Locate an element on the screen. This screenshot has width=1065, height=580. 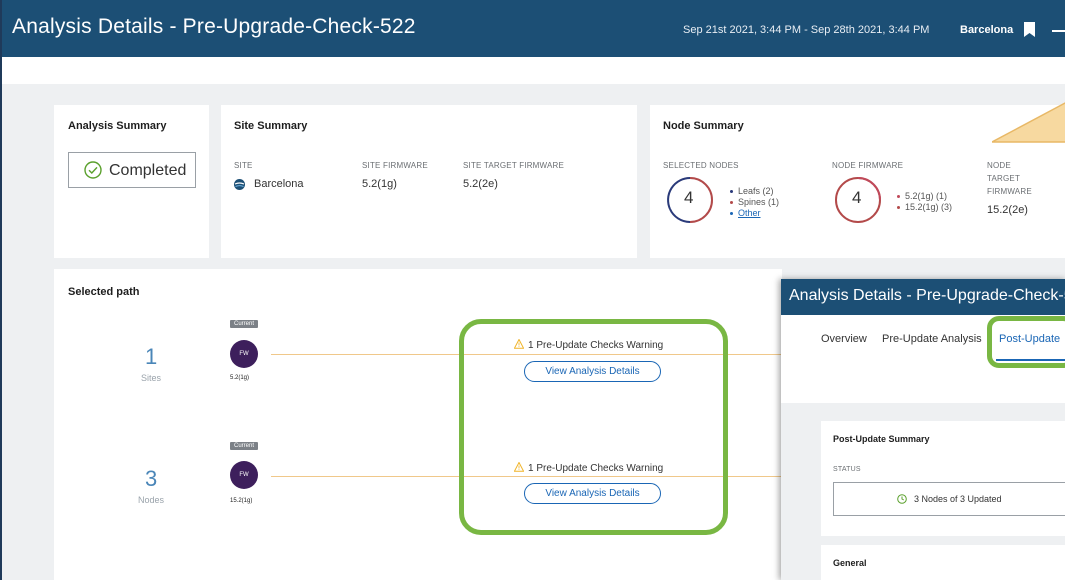
node-target-value: 15.2(2e) is located at coordinates (1007, 210).